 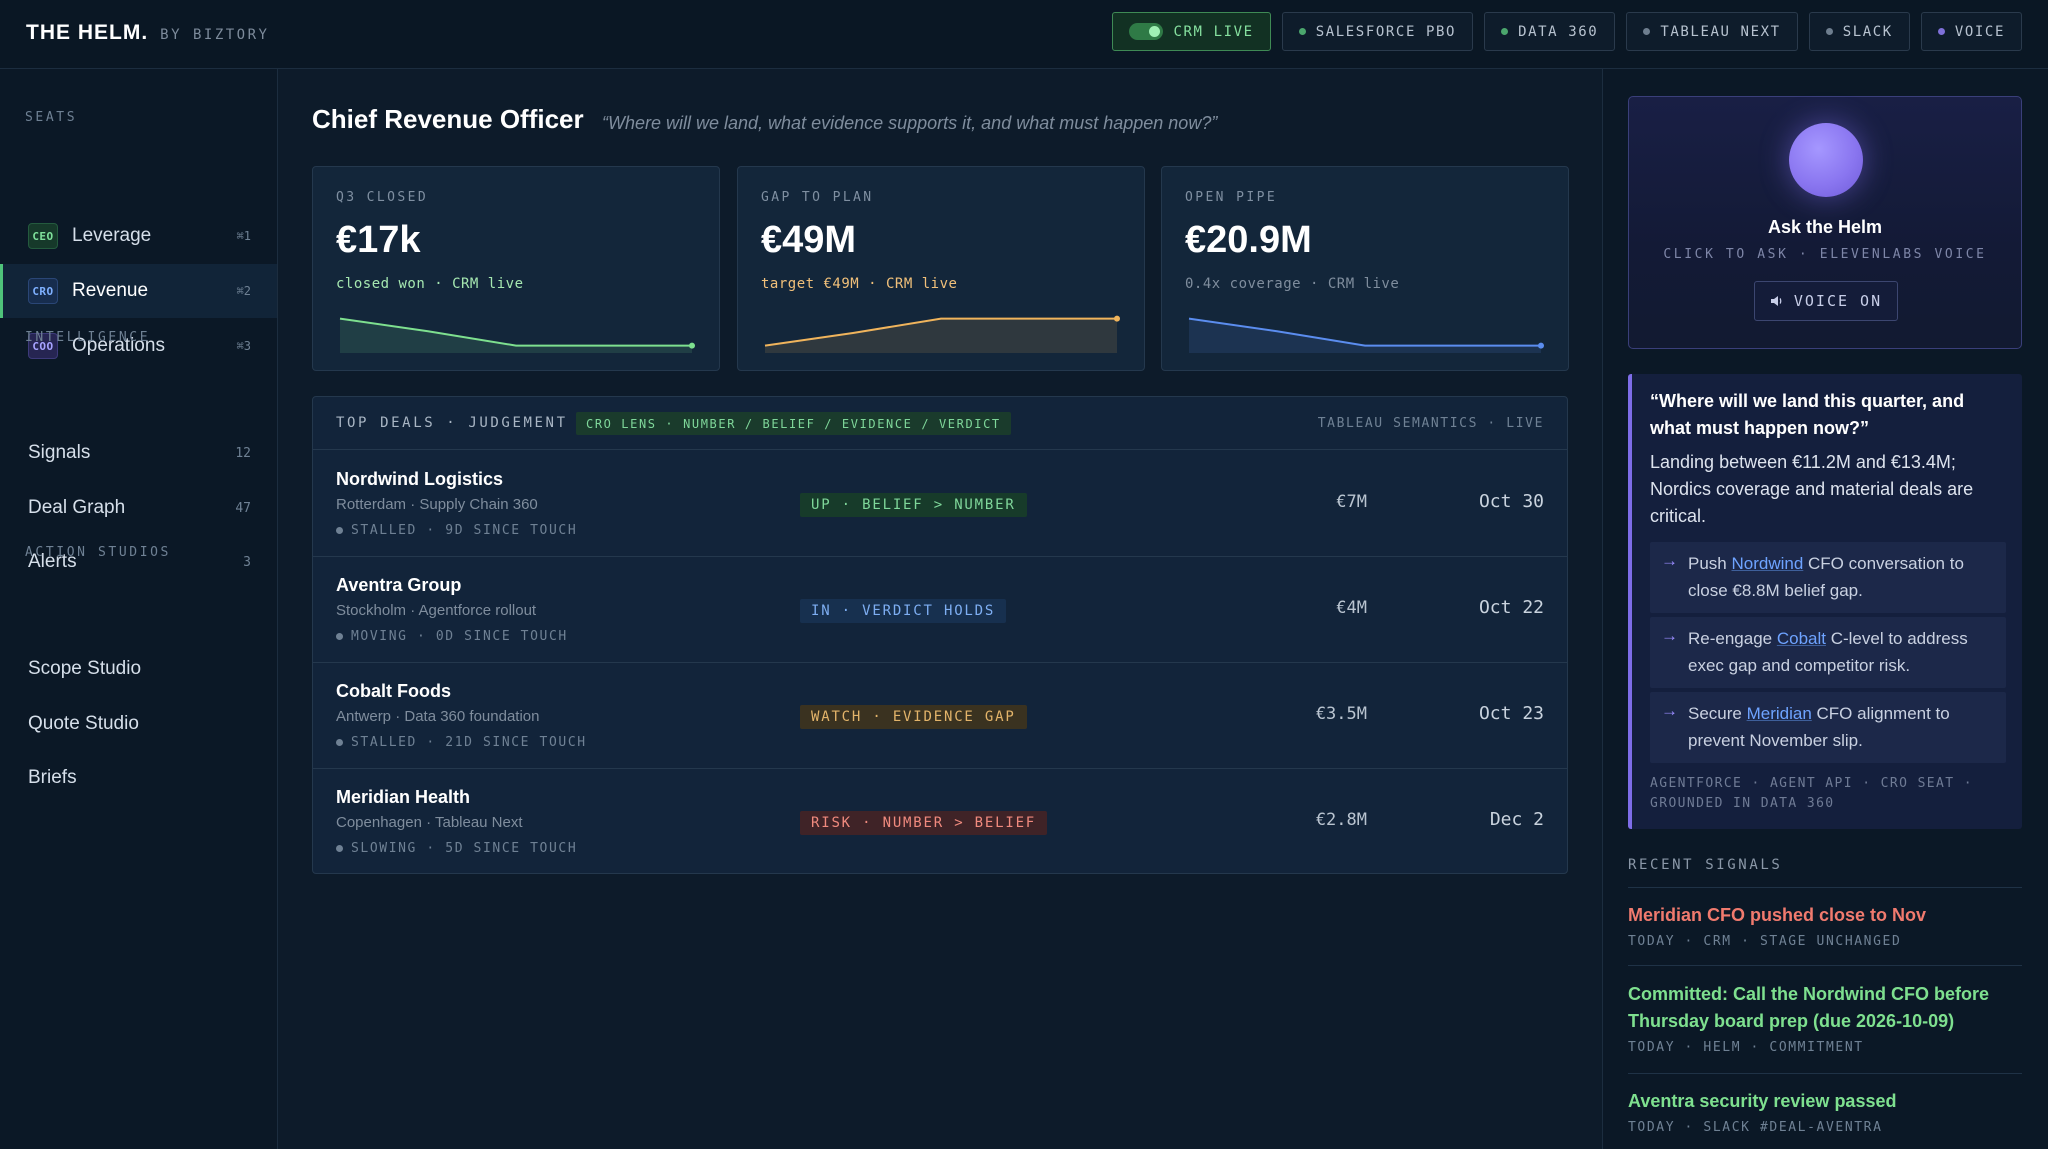 I want to click on judgement-badge: IN · VERDICT HOLDS, so click(x=903, y=611).